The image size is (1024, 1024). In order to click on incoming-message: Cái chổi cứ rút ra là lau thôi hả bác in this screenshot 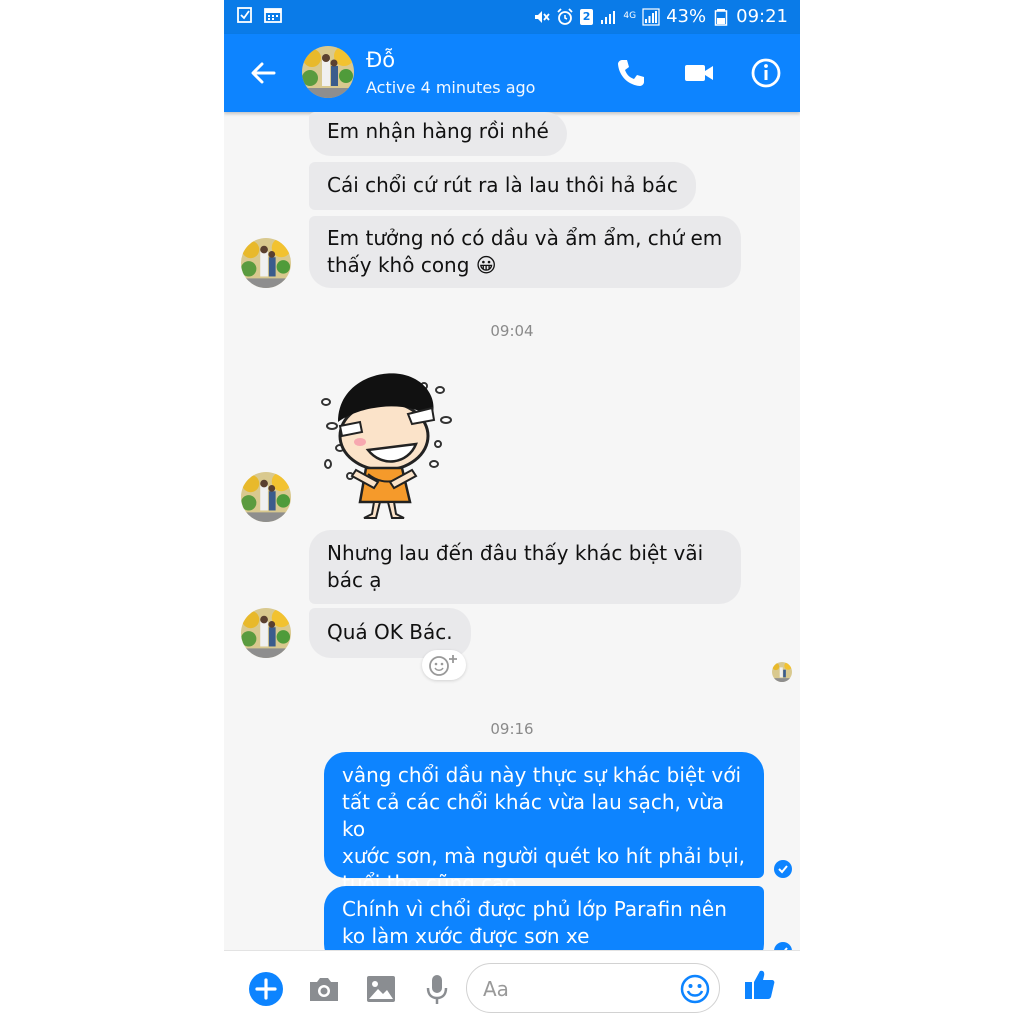, I will do `click(502, 186)`.